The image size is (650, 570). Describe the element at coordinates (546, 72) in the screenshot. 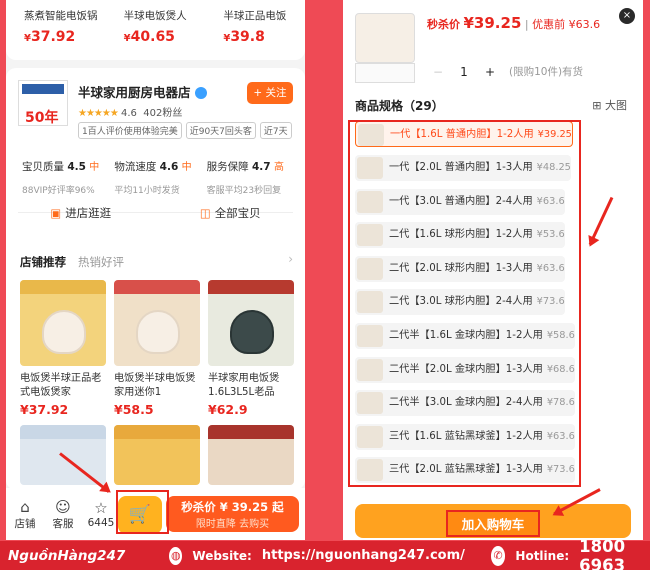

I see `qty-limit-text: (限购10件)有货` at that location.